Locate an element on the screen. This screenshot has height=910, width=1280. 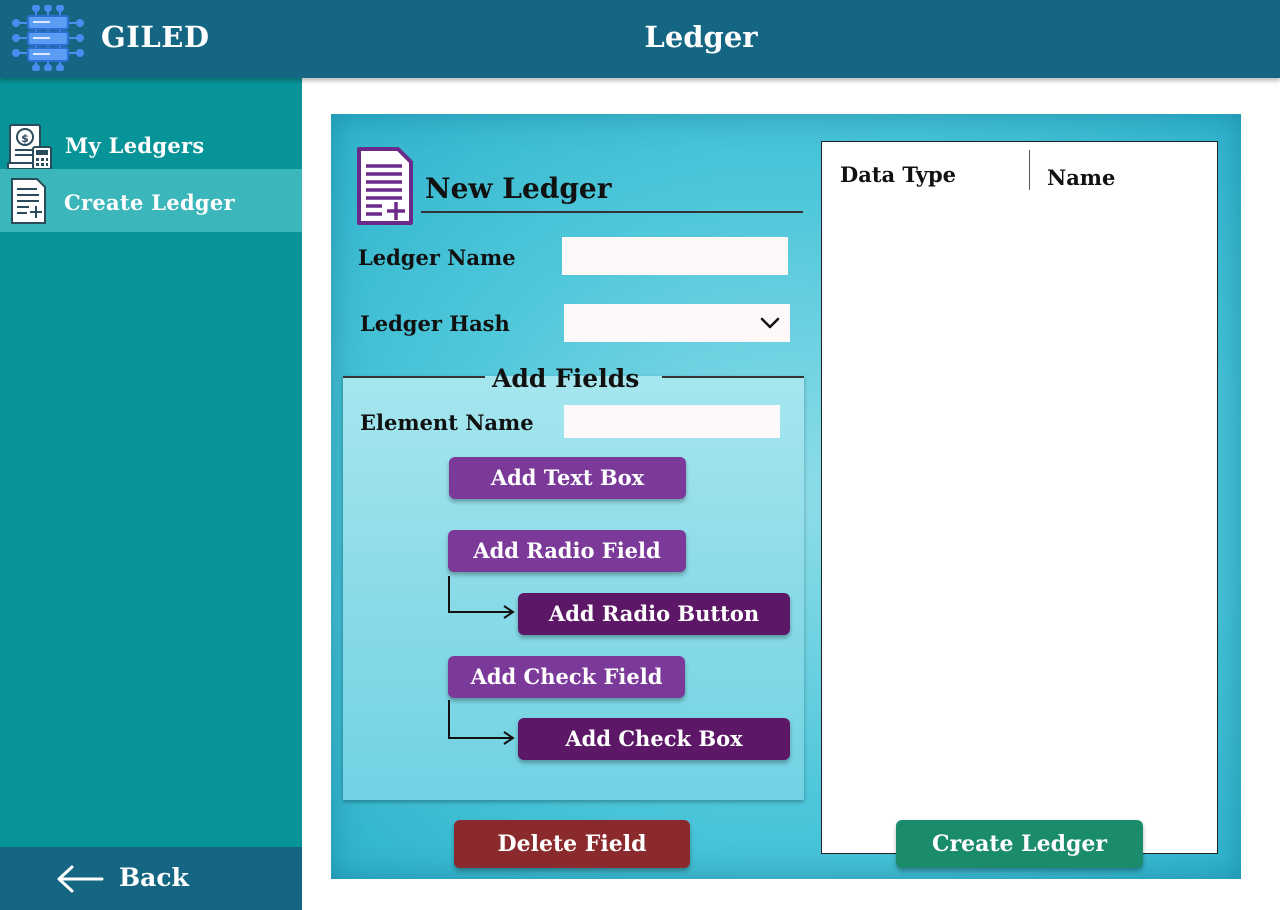
chevron-down-icon is located at coordinates (770, 323).